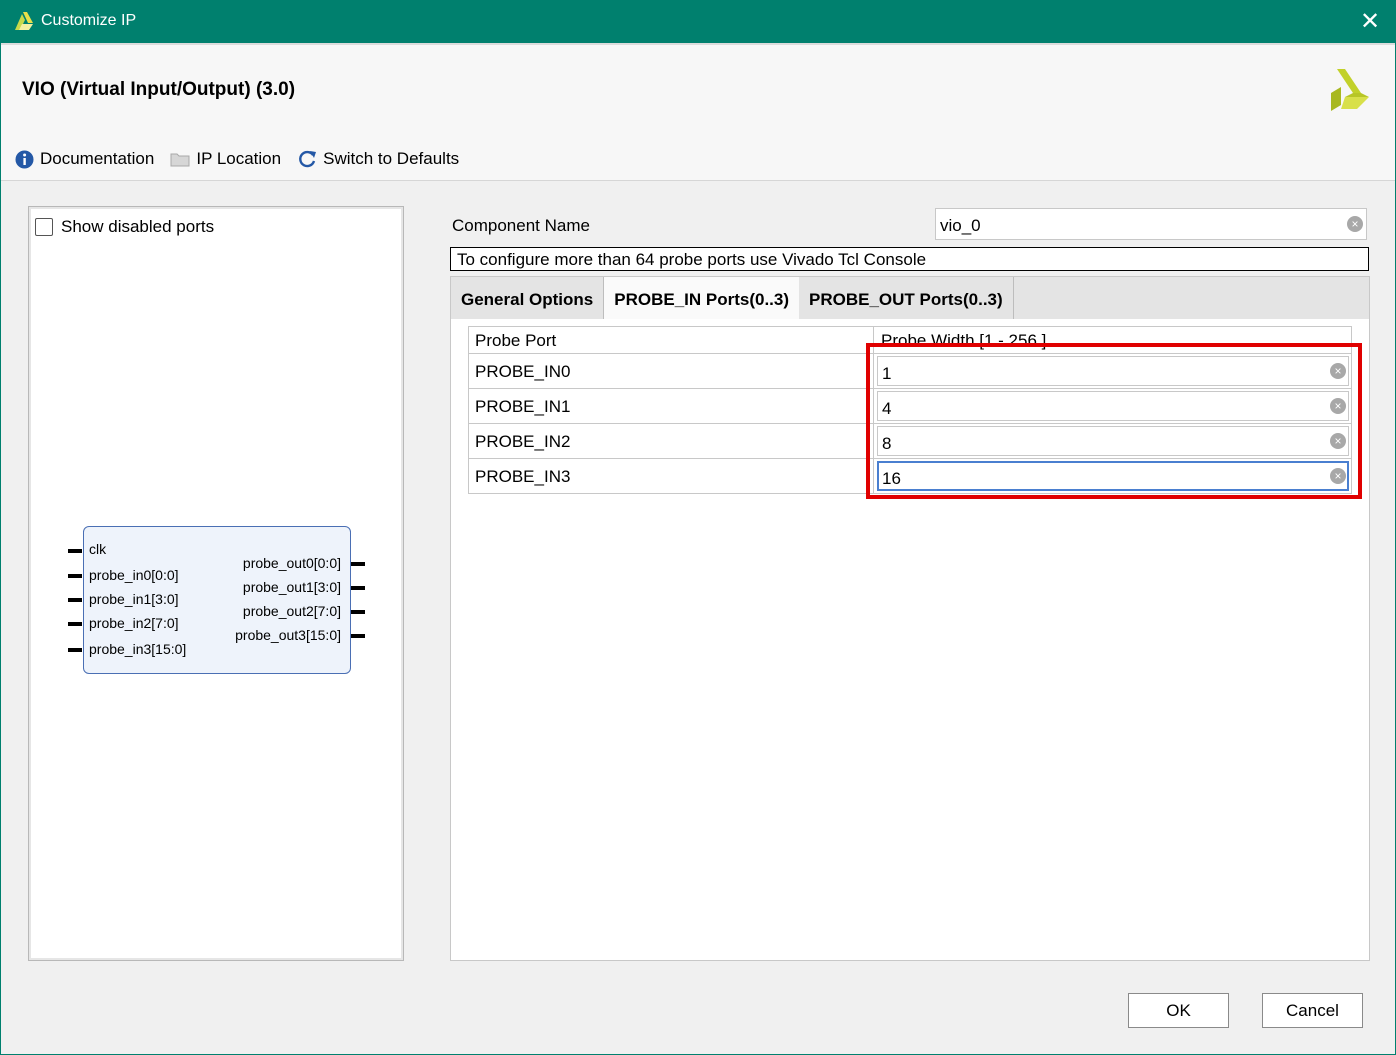 The height and width of the screenshot is (1055, 1396). I want to click on tab-probe-out-ports: PROBE_OUT Ports(0..3), so click(906, 298).